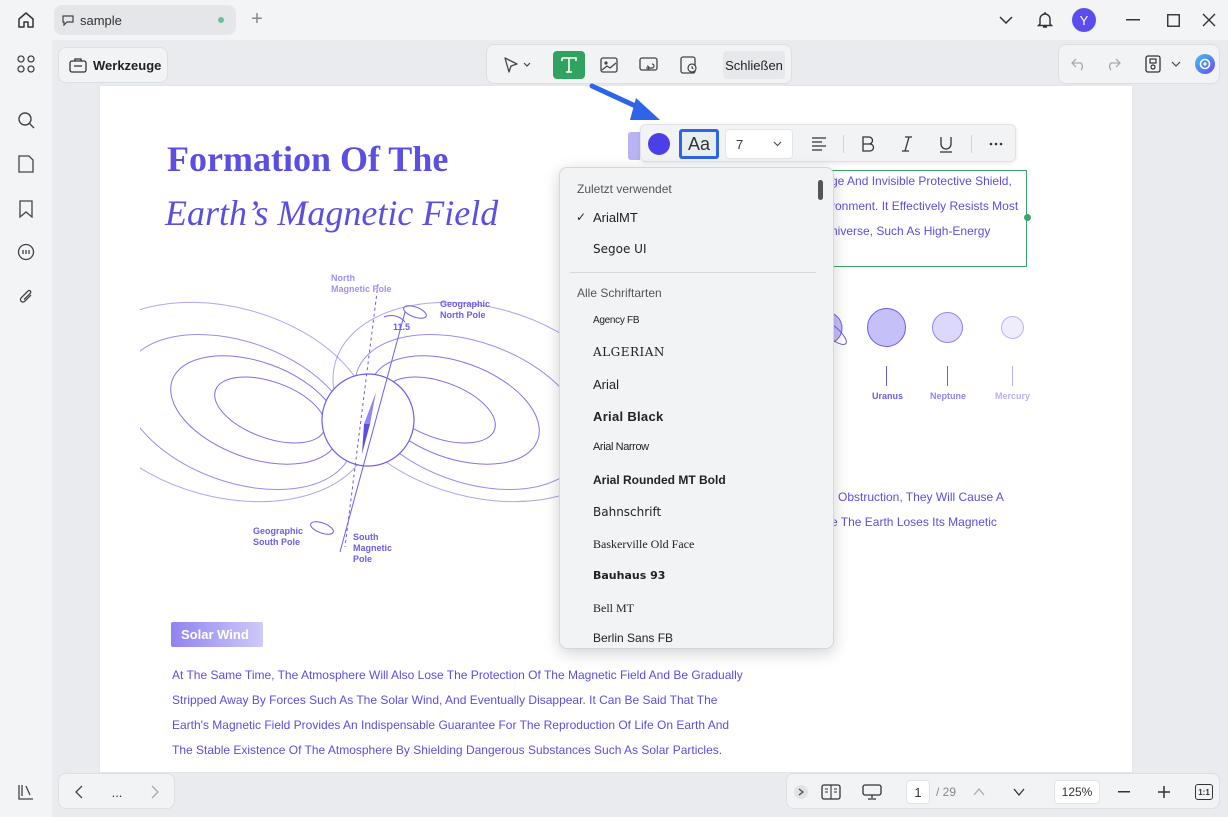 Image resolution: width=1228 pixels, height=817 pixels. What do you see at coordinates (911, 231) in the screenshot?
I see `textbox-line: niverse, Such As High-Energy` at bounding box center [911, 231].